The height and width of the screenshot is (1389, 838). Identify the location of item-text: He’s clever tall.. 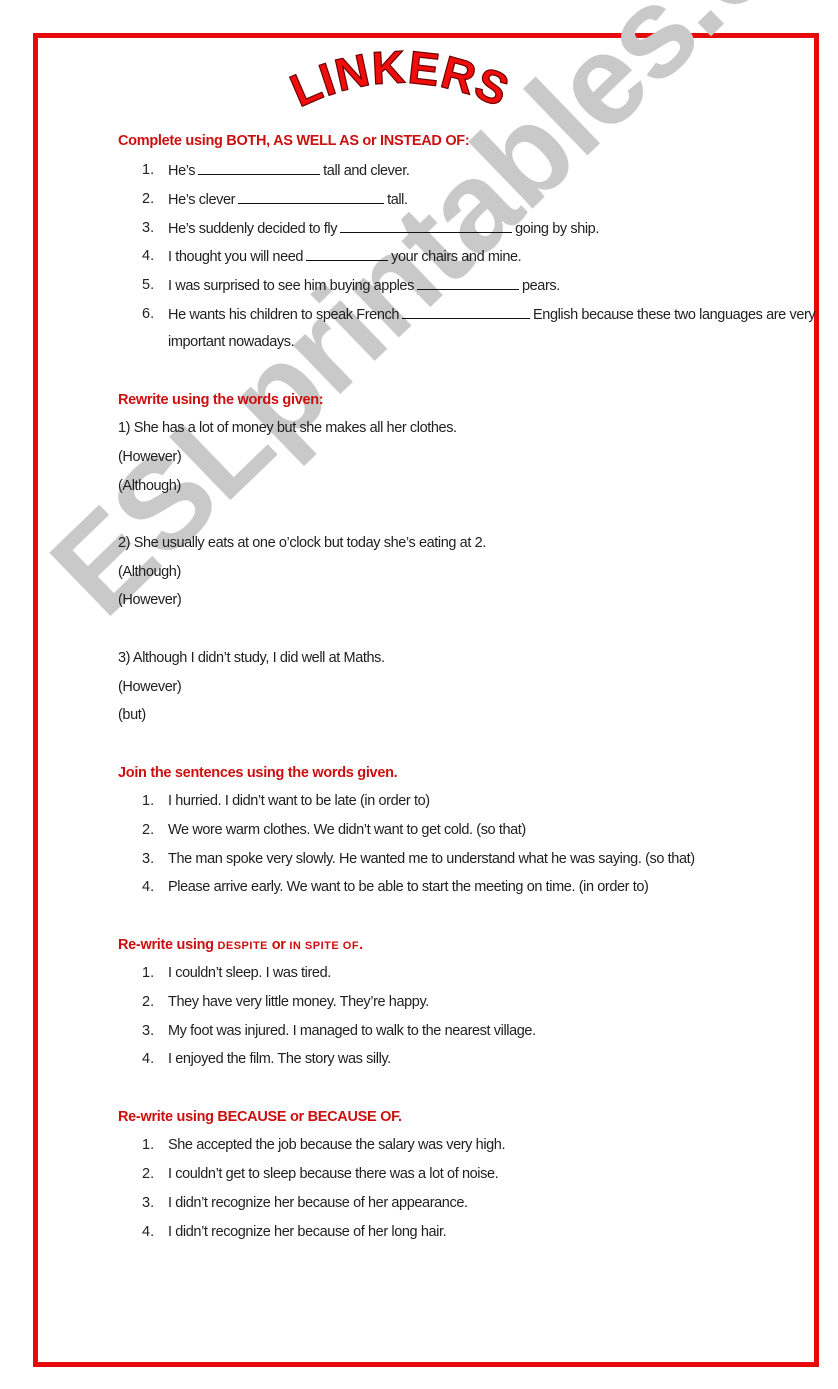
(288, 199).